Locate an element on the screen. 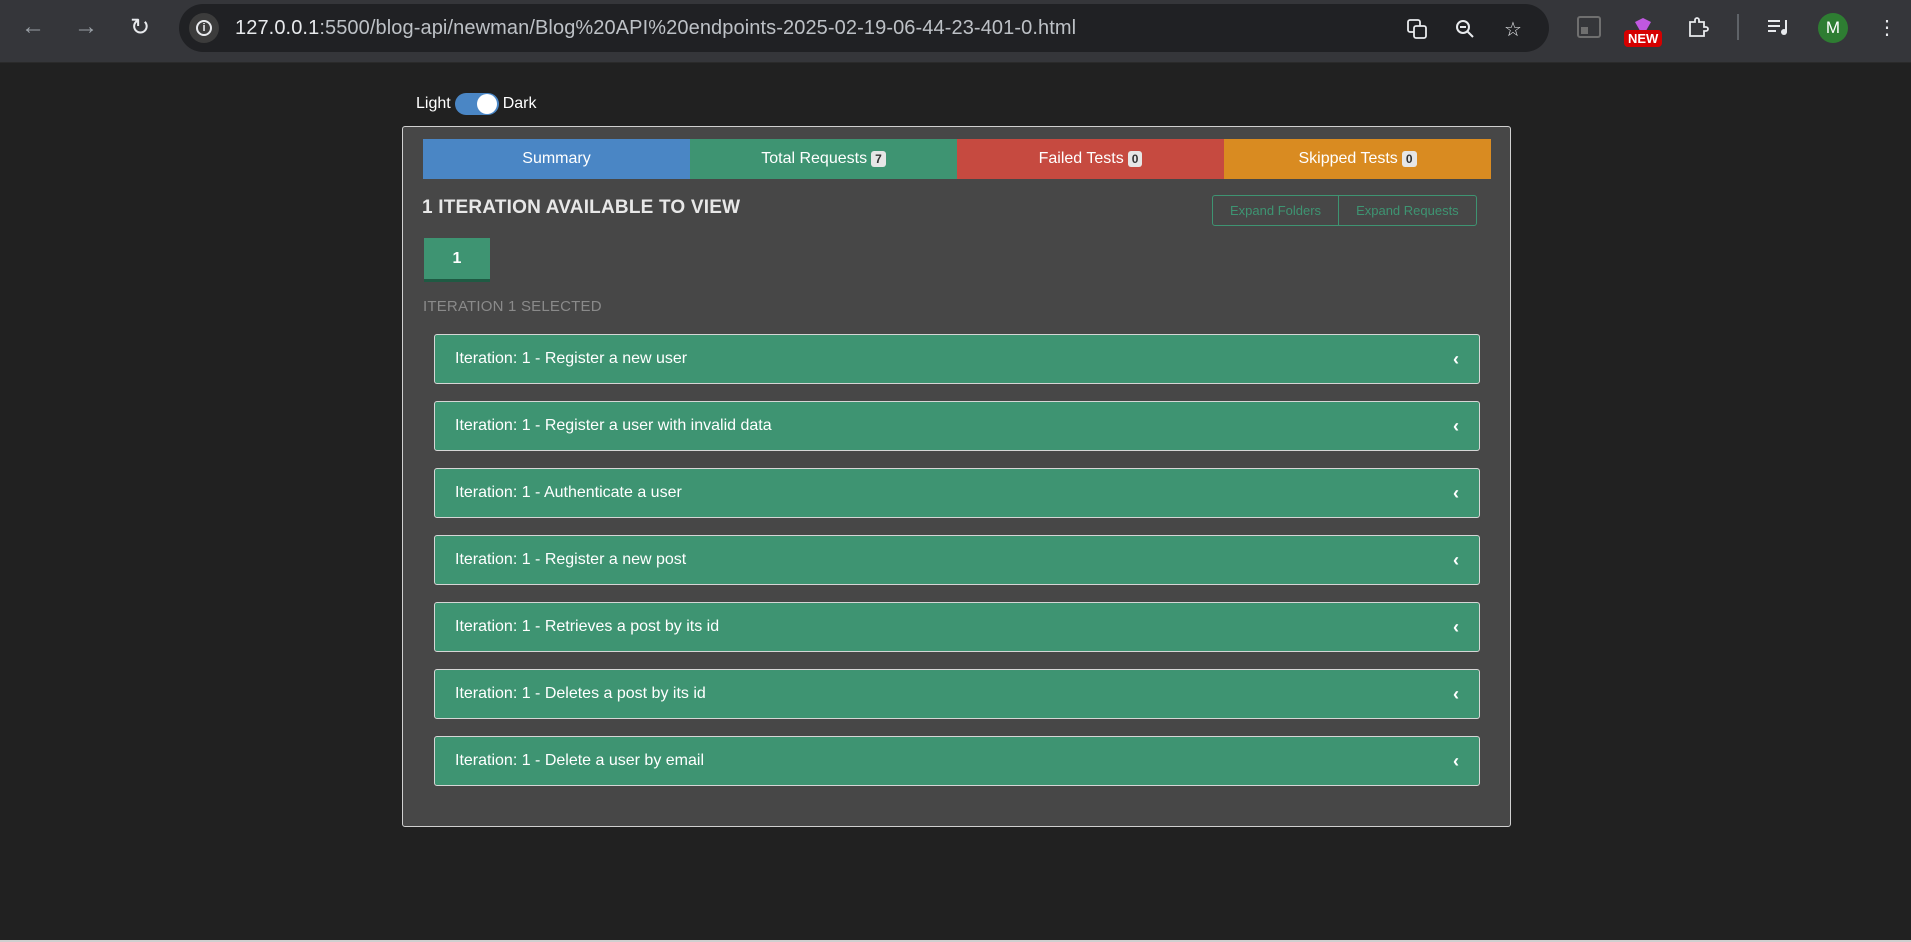  tab-skipped-tests: Skipped Tests 0 is located at coordinates (1357, 159).